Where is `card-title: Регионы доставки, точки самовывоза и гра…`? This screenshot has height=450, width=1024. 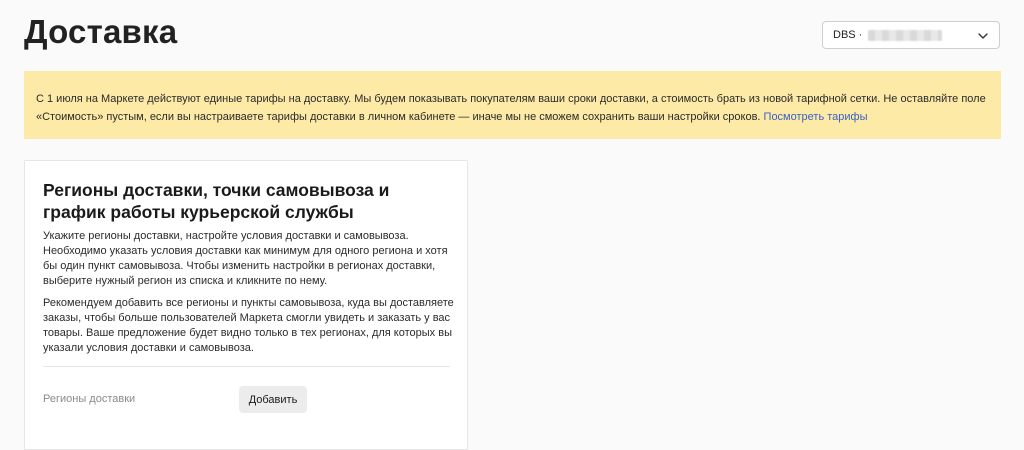 card-title: Регионы доставки, точки самовывоза и гра… is located at coordinates (216, 201).